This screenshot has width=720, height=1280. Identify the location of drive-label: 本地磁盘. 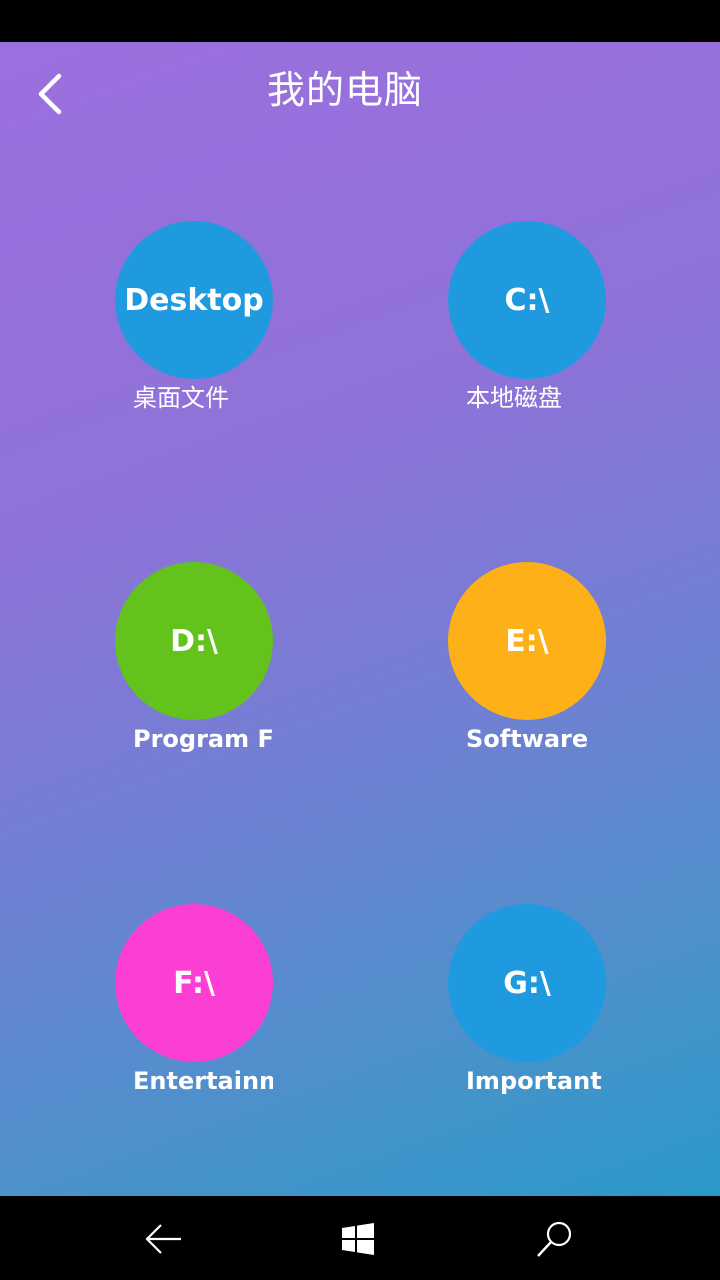
(514, 398).